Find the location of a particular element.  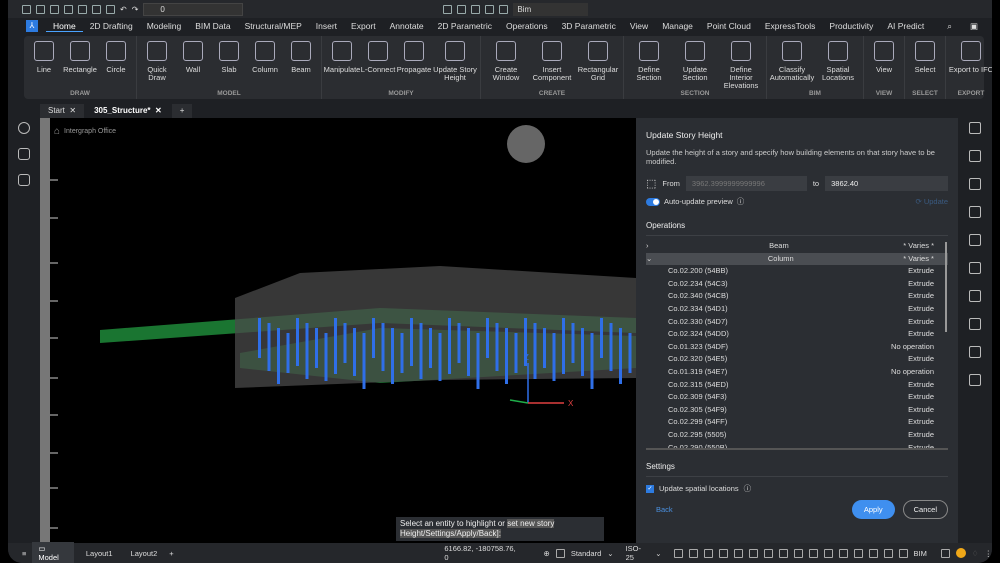

app-logo-icon: ⅄ is located at coordinates (32, 26).